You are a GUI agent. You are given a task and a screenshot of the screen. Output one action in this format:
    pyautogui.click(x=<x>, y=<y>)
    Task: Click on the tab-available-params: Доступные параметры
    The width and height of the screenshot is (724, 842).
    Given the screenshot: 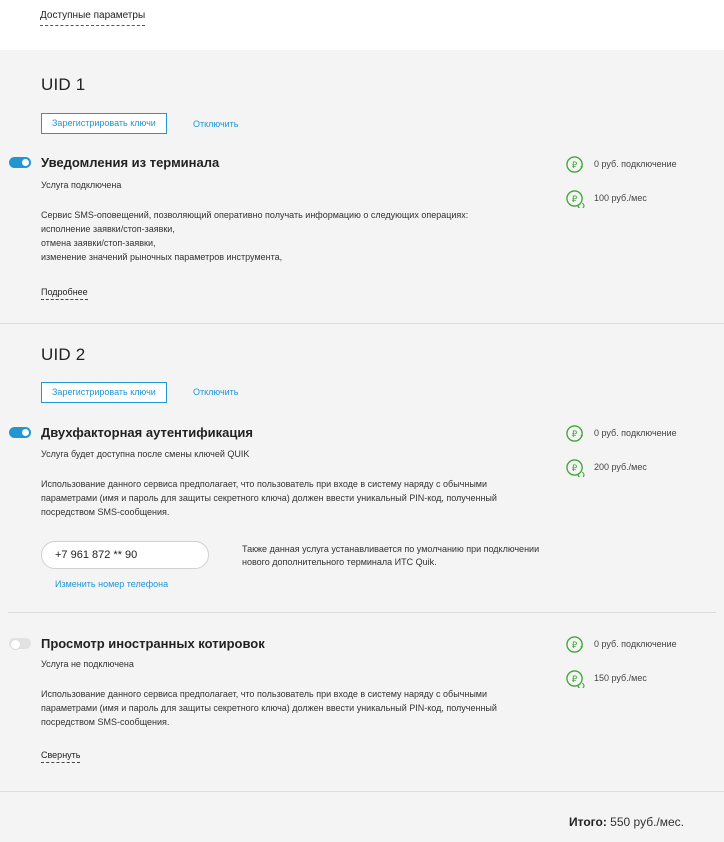 What is the action you would take?
    pyautogui.click(x=93, y=18)
    